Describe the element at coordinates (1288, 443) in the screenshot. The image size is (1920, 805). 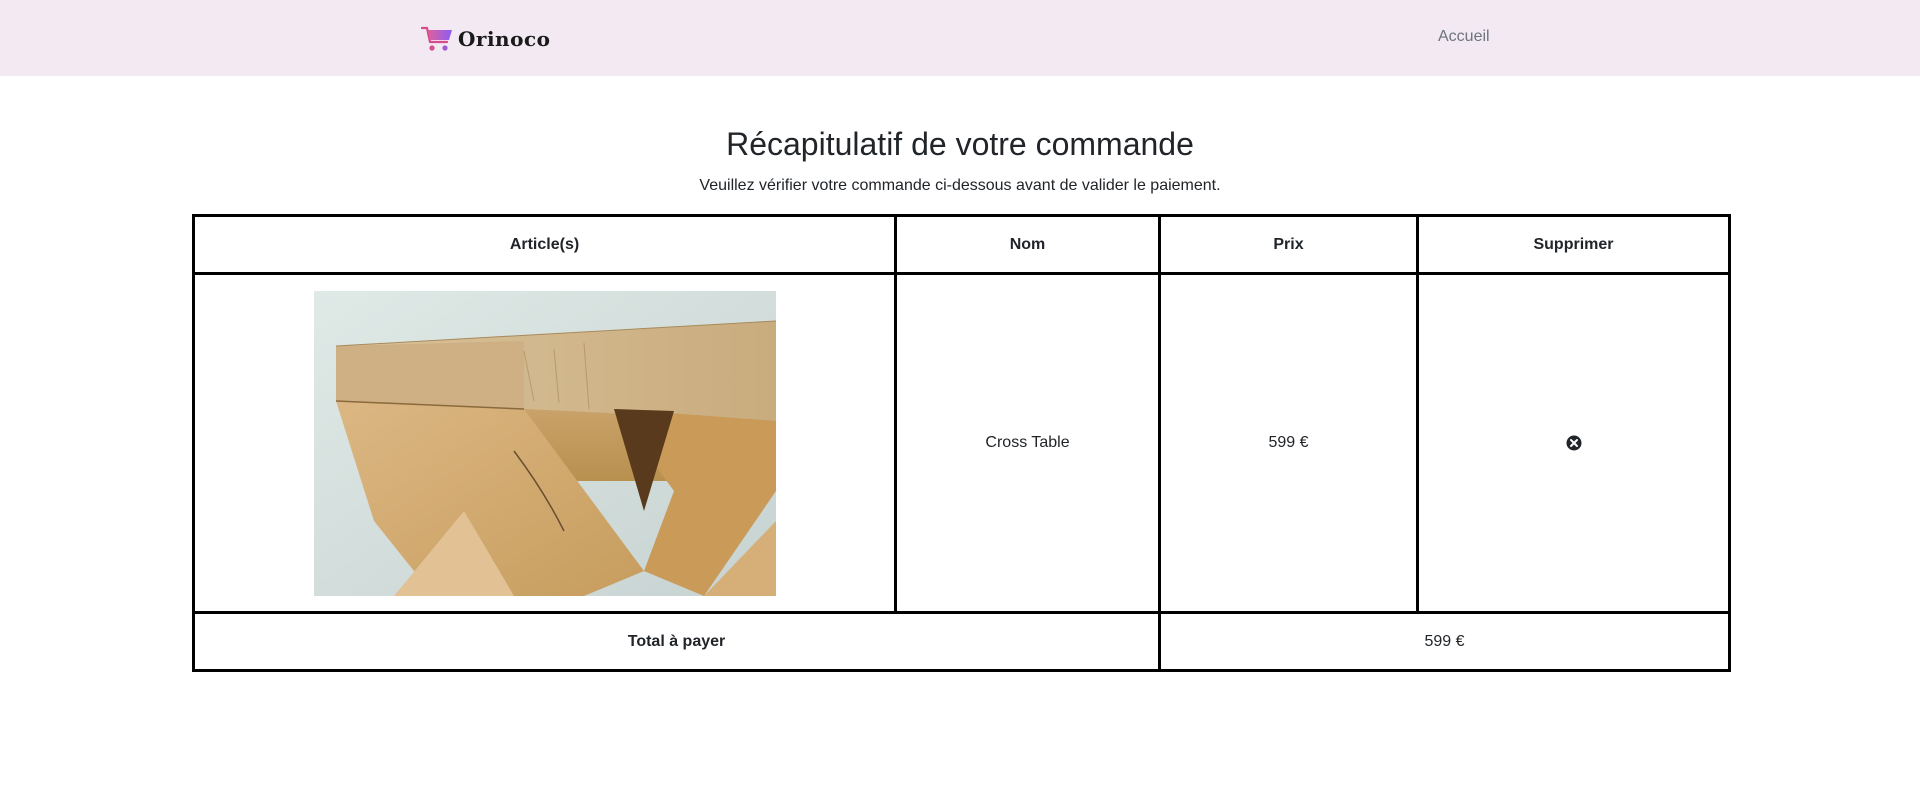
I see `cell-price: 599 €` at that location.